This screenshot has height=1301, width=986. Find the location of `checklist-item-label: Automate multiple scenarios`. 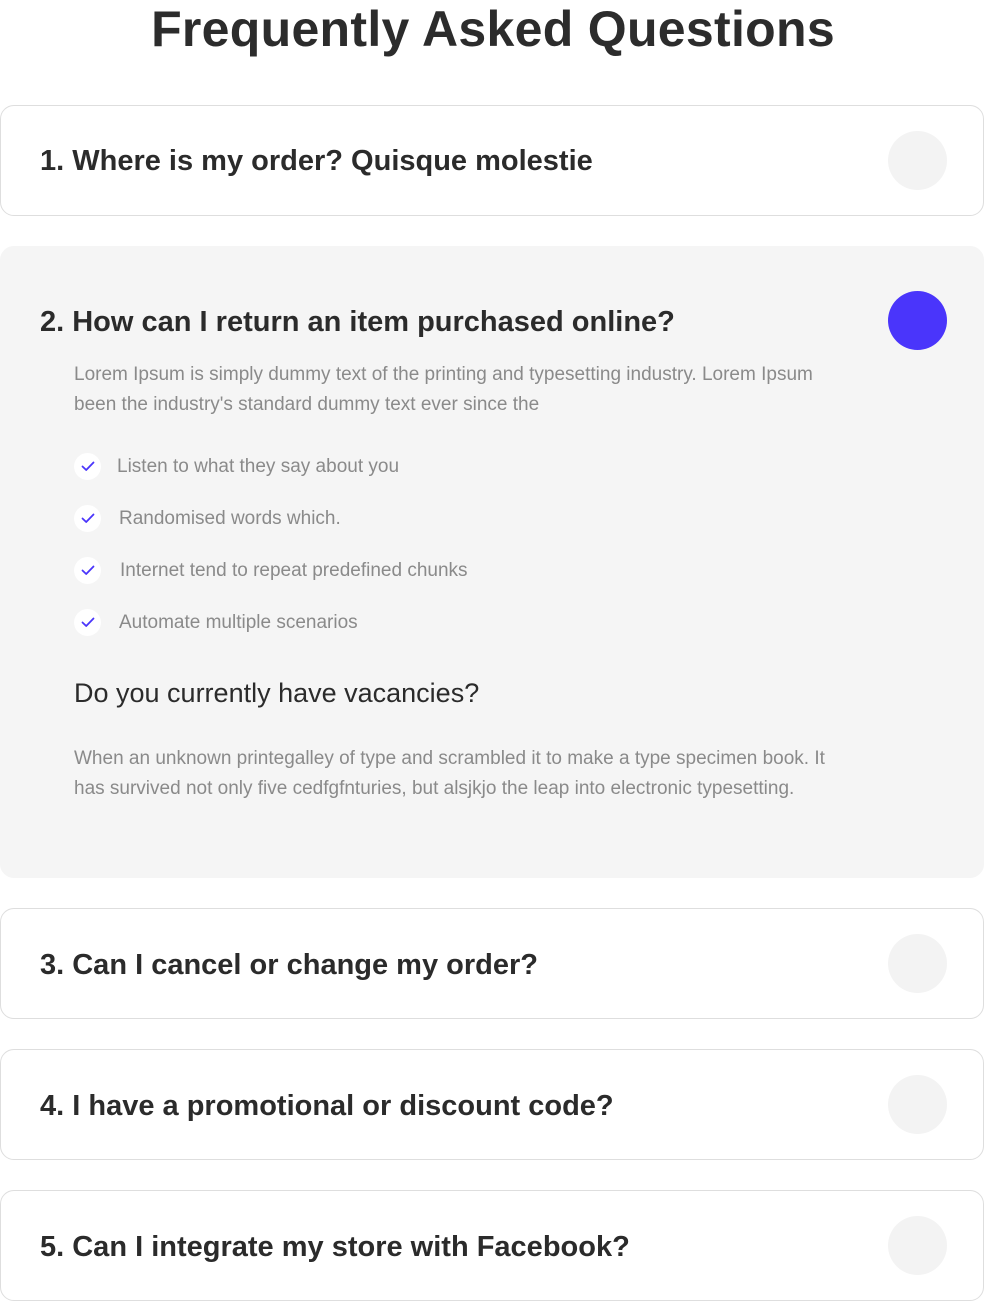

checklist-item-label: Automate multiple scenarios is located at coordinates (238, 622).